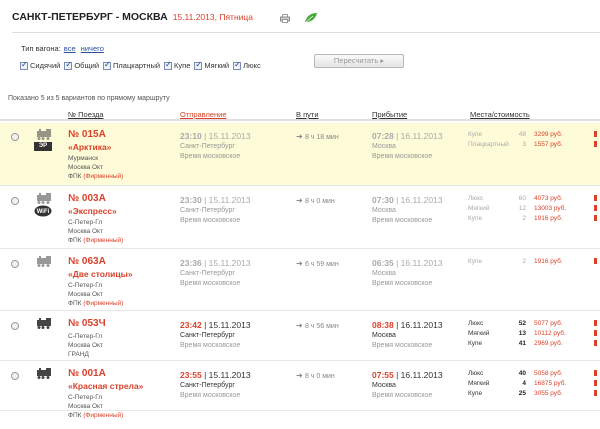 Image resolution: width=600 pixels, height=429 pixels. What do you see at coordinates (87, 198) in the screenshot?
I see `train-number-link: № 003А` at bounding box center [87, 198].